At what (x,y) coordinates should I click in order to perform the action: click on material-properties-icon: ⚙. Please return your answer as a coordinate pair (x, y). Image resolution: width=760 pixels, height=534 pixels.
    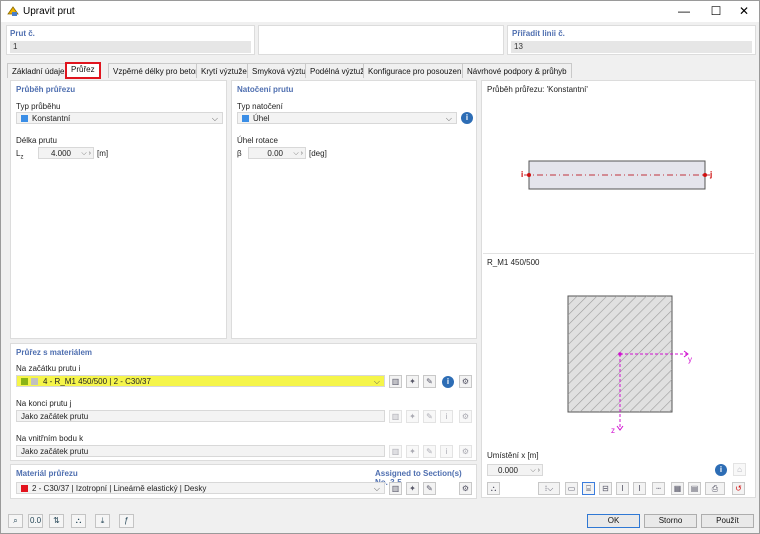
    Looking at the image, I should click on (465, 488).